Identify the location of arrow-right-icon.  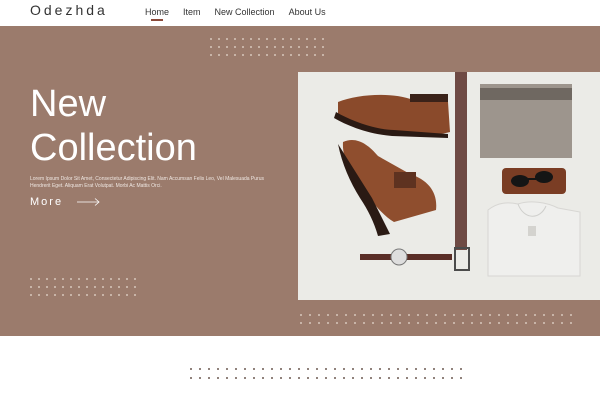
(88, 202).